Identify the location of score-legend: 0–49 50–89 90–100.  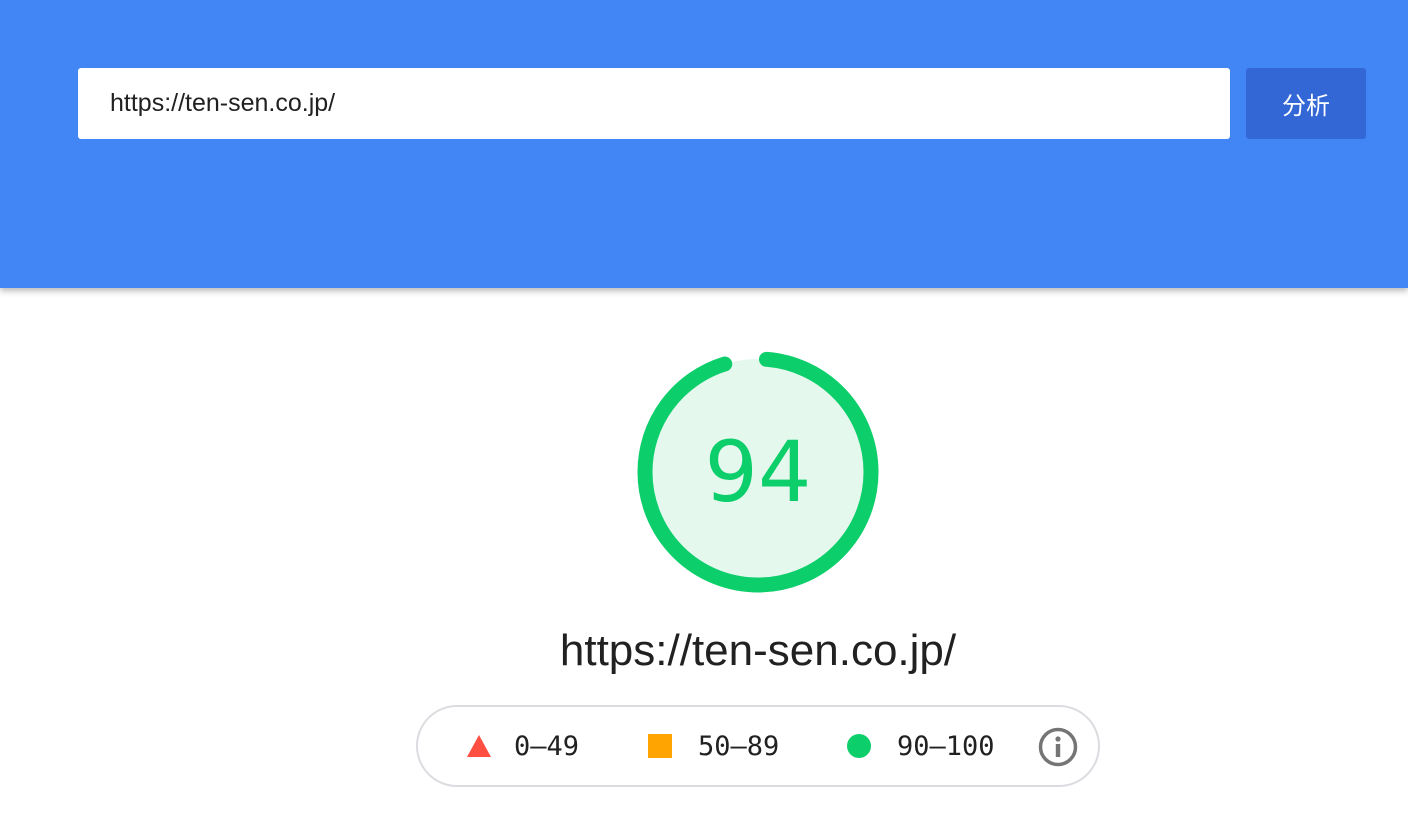
(758, 746).